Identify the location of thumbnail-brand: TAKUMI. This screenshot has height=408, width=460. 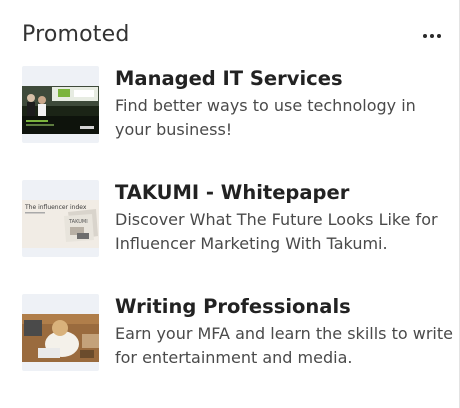
(78, 222).